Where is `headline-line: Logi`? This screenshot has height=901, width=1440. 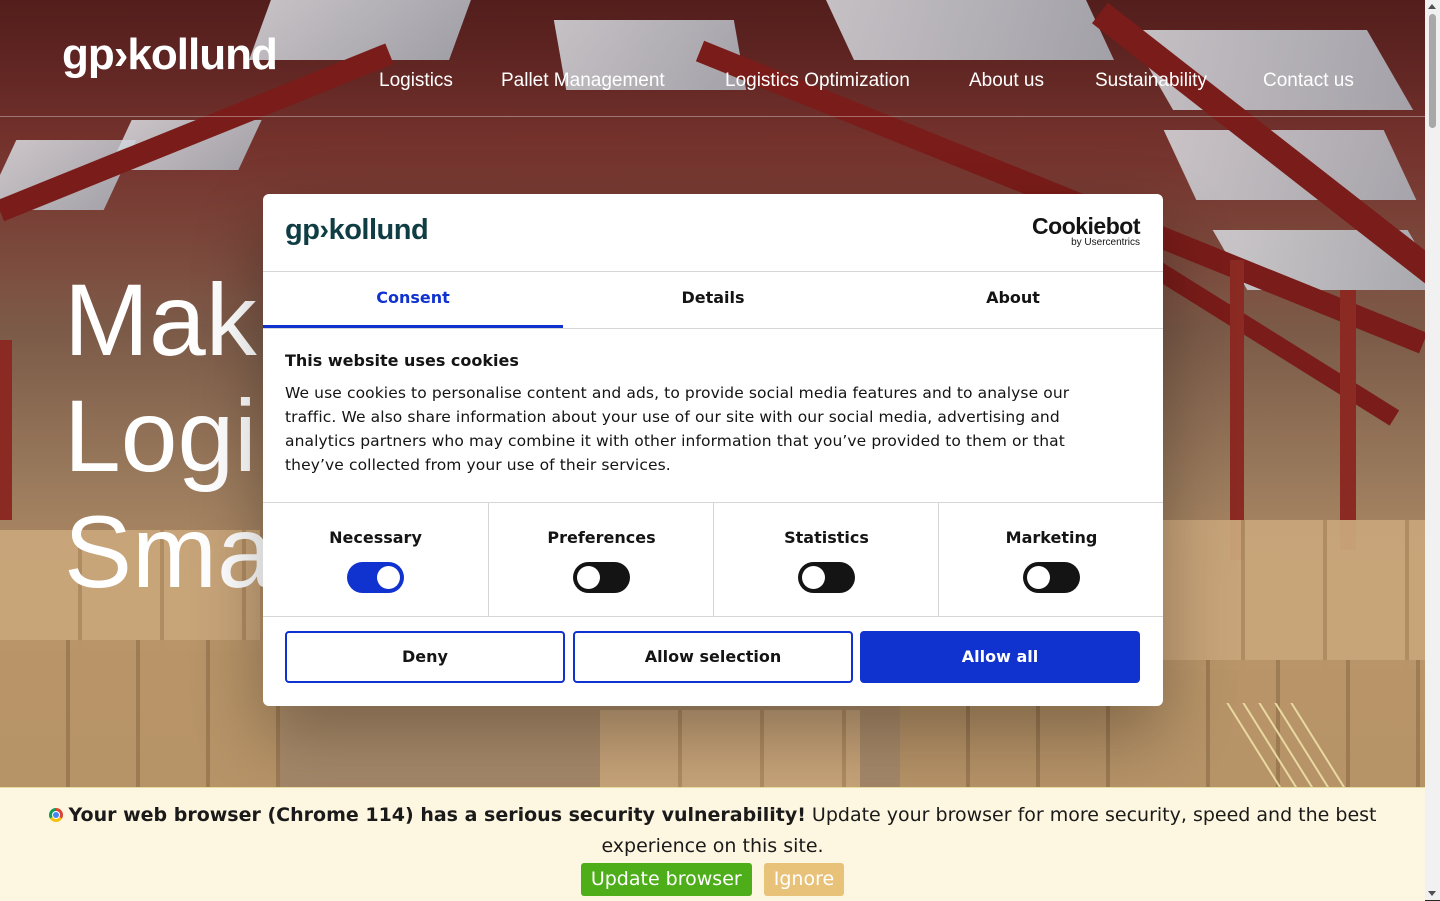 headline-line: Logi is located at coordinates (160, 436).